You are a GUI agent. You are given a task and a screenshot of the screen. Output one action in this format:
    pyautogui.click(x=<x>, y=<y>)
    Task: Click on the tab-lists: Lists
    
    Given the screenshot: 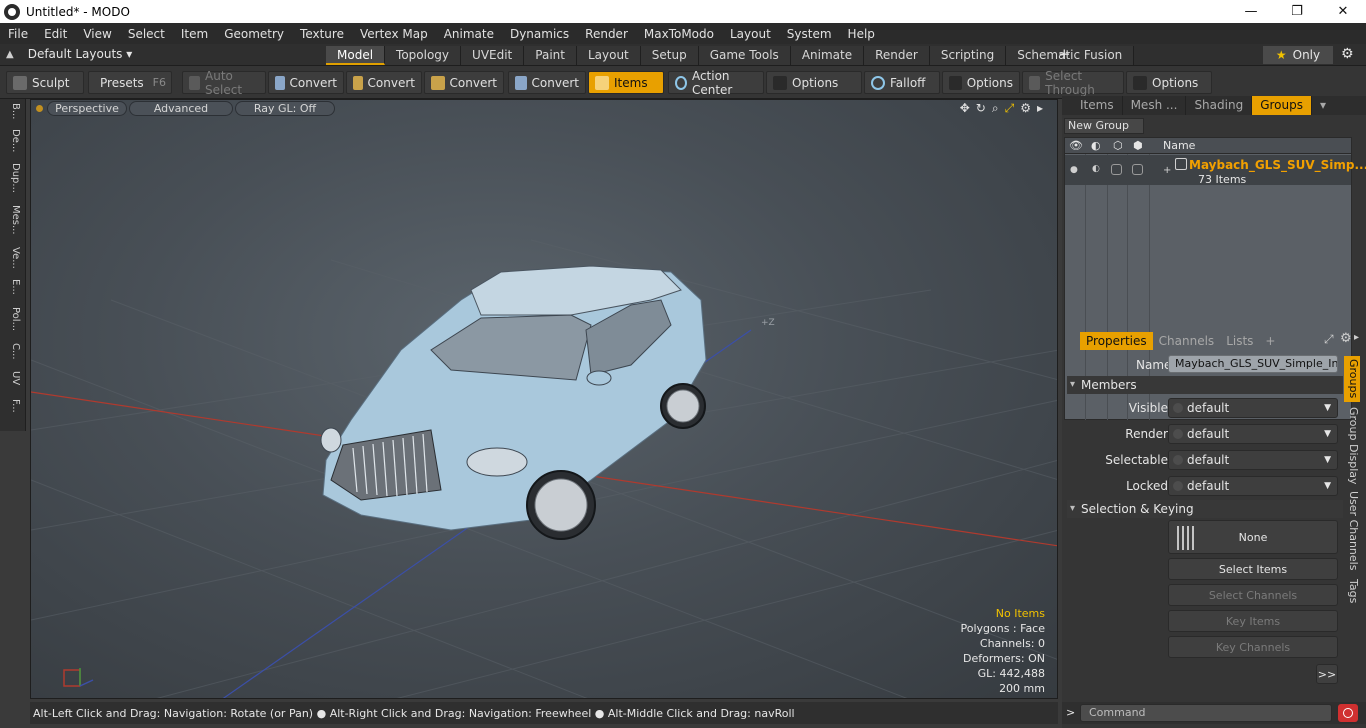 What is the action you would take?
    pyautogui.click(x=1239, y=341)
    